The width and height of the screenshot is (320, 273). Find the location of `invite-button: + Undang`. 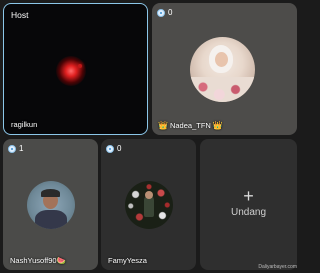

invite-button: + Undang is located at coordinates (248, 202).